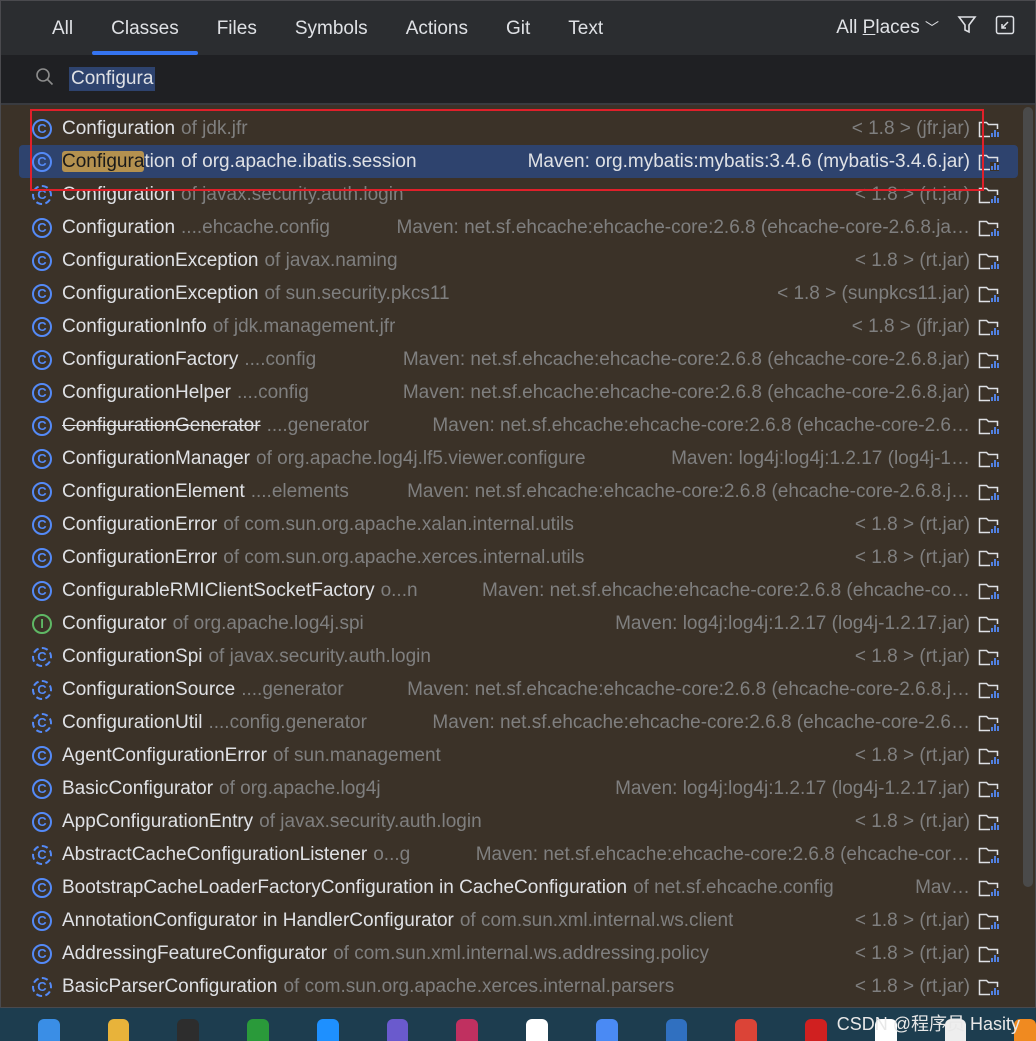  Describe the element at coordinates (268, 623) in the screenshot. I see `result-package: of org.apache.log4j.spi` at that location.